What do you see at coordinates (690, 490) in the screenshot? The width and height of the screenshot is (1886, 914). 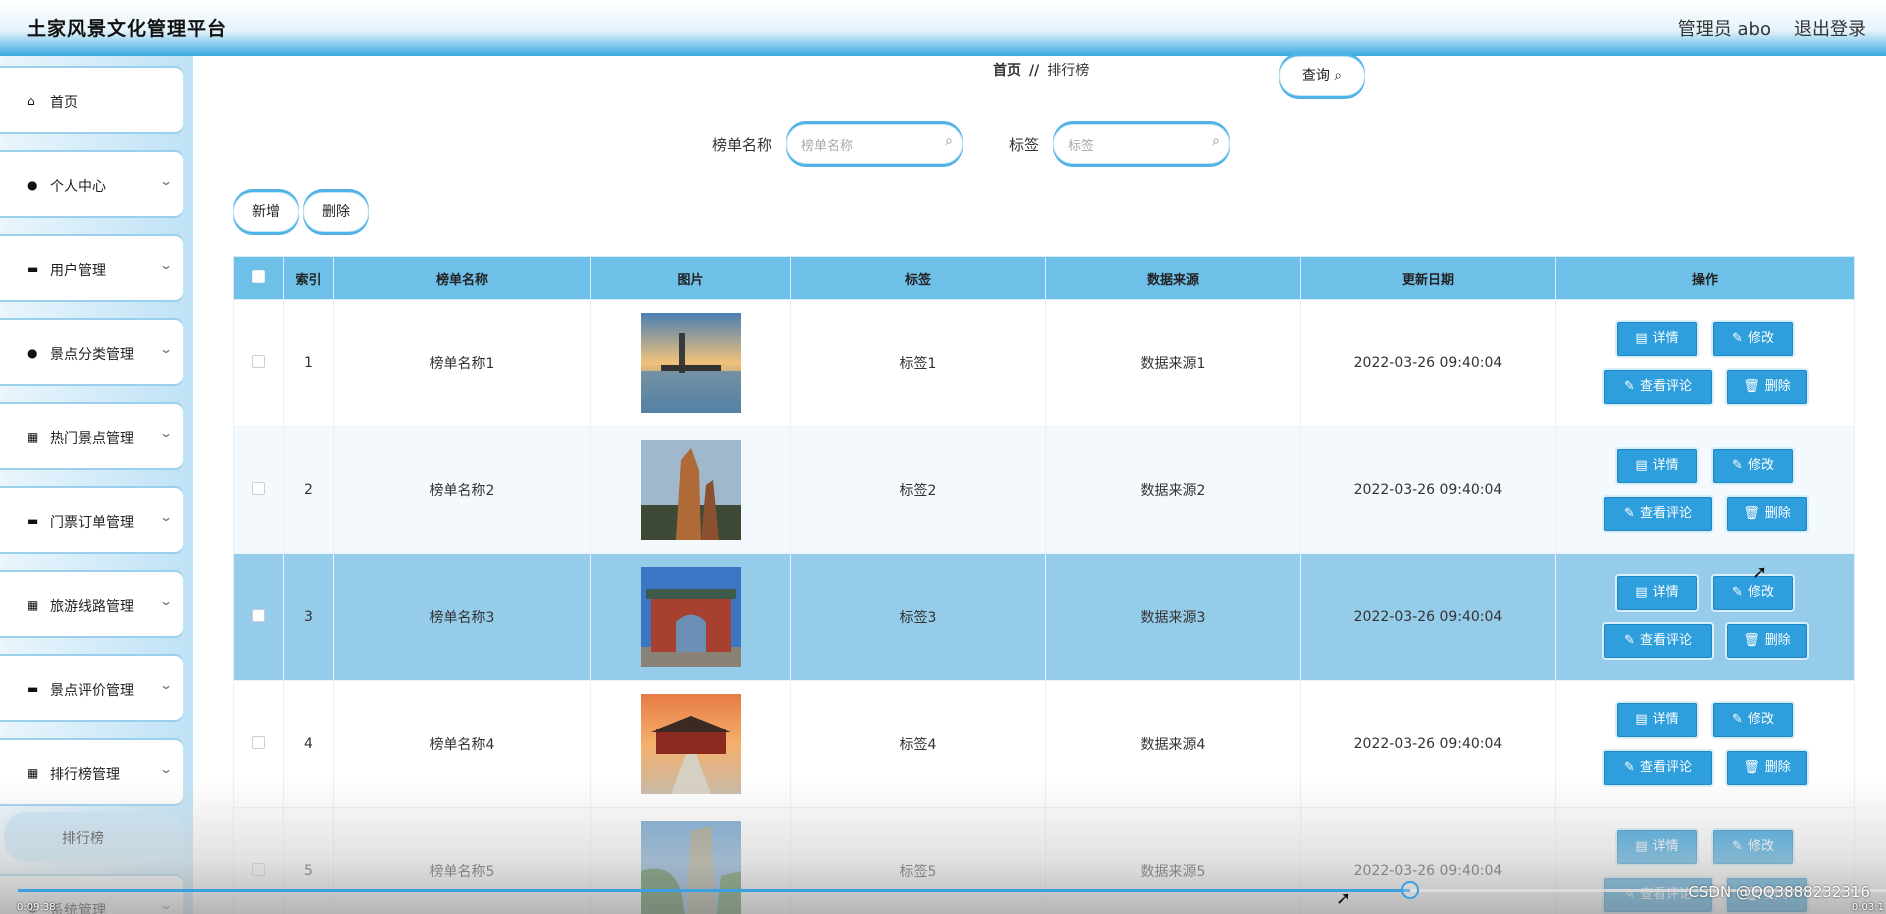 I see `row-thumbnail-rock-pillar` at bounding box center [690, 490].